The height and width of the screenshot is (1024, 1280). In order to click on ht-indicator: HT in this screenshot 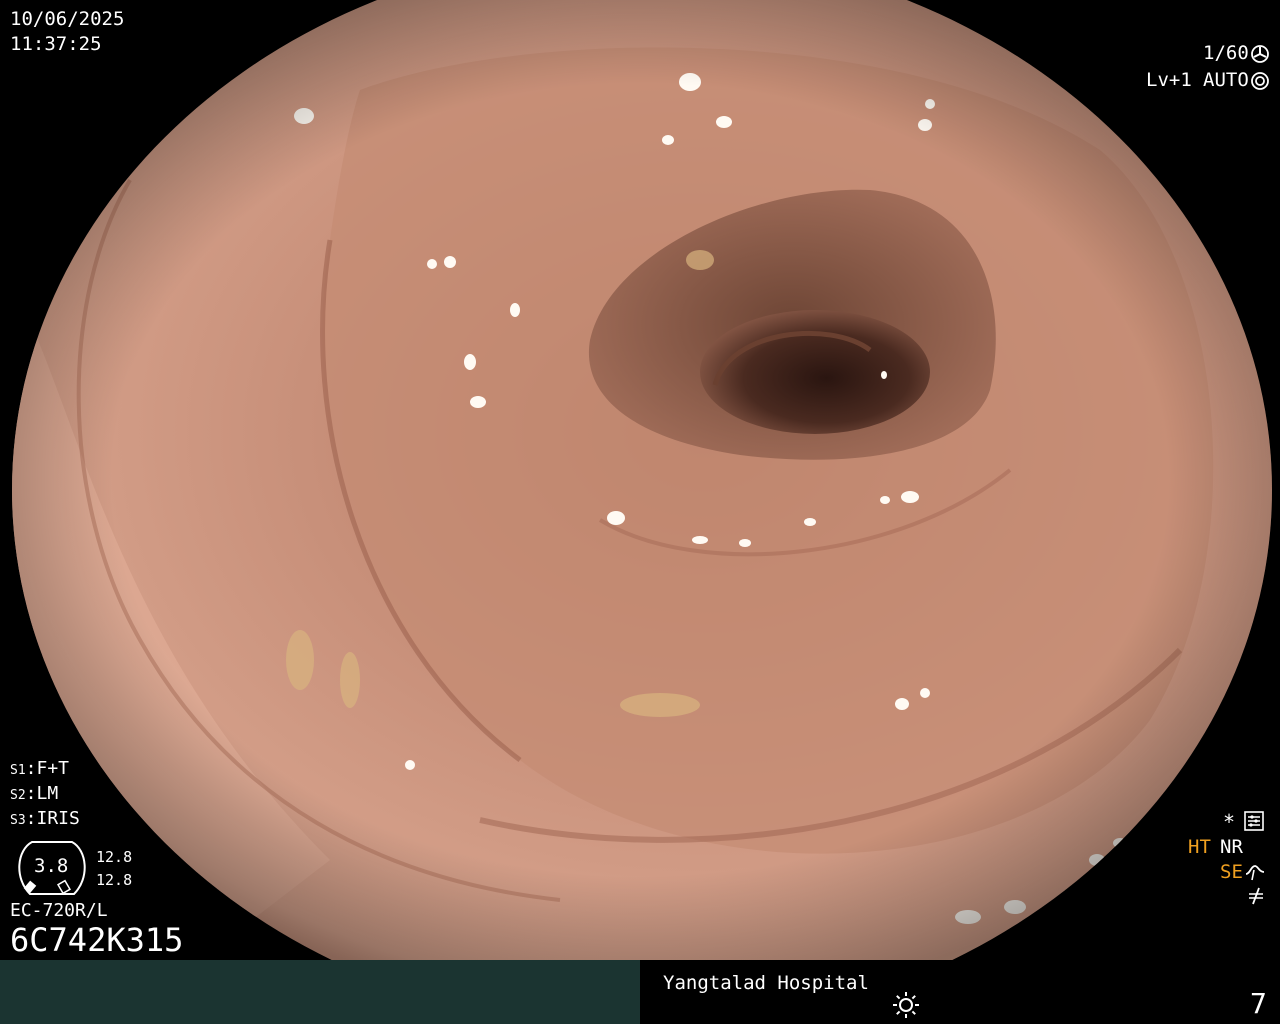, I will do `click(1199, 847)`.